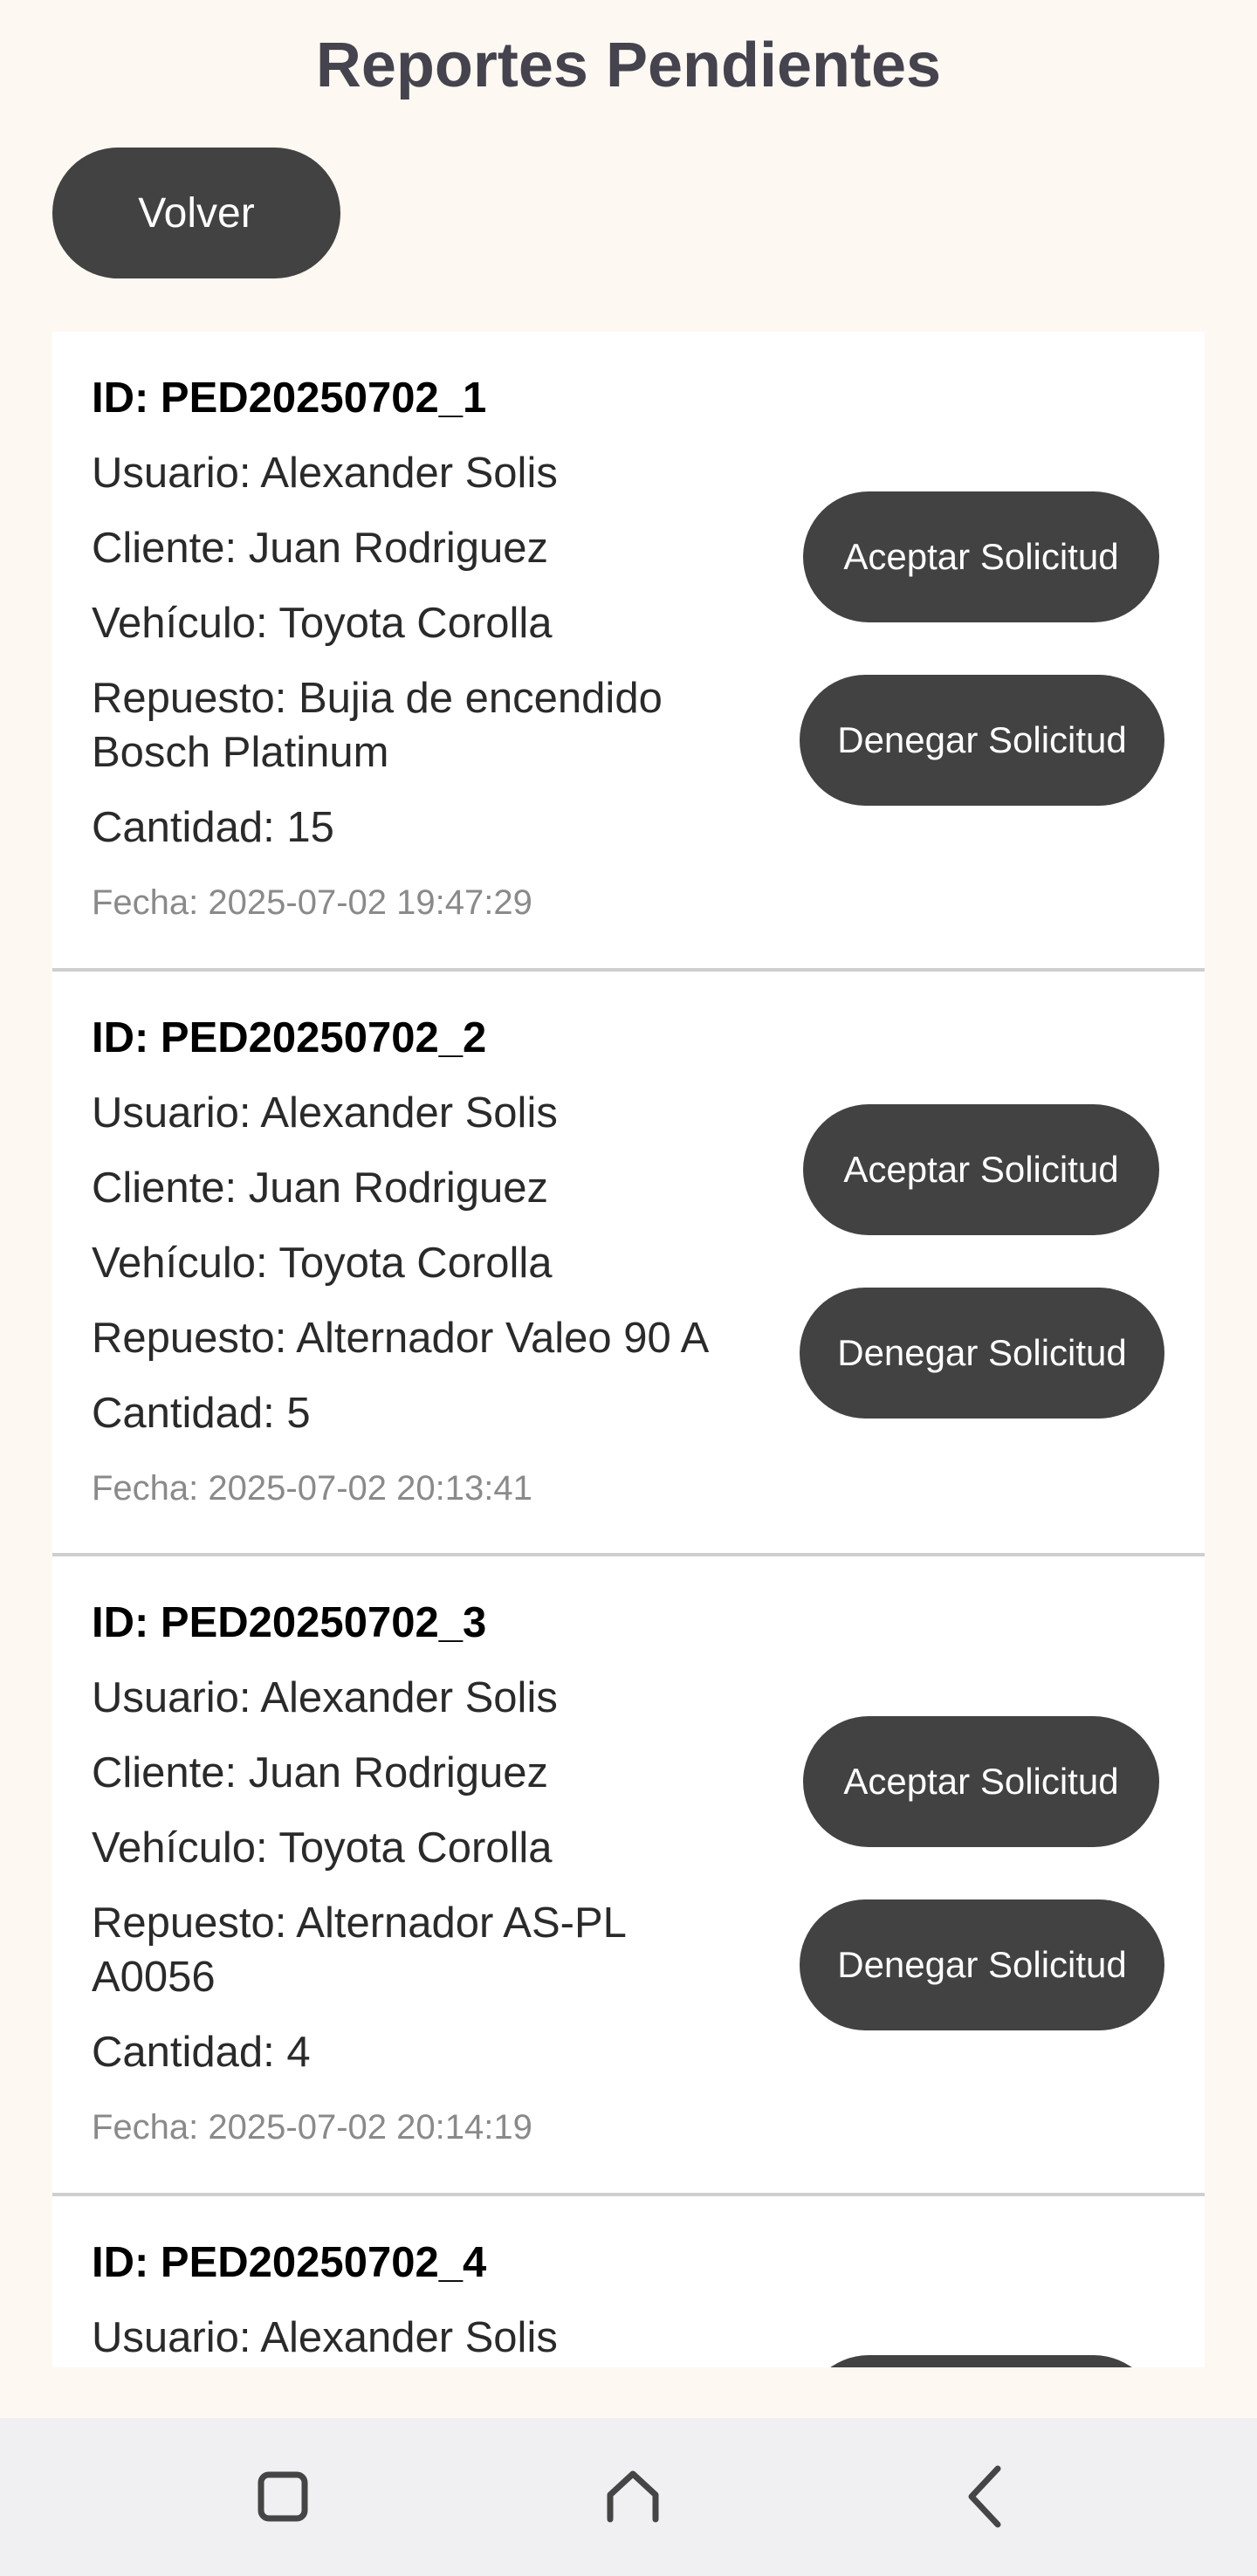 Image resolution: width=1257 pixels, height=2576 pixels. What do you see at coordinates (289, 1037) in the screenshot?
I see `request-id: ID: PED20250702_2` at bounding box center [289, 1037].